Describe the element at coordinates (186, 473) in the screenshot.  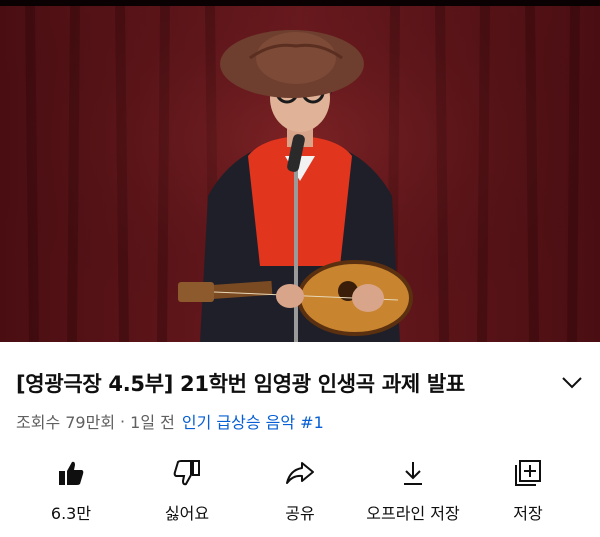
I see `thumbs-down-icon` at that location.